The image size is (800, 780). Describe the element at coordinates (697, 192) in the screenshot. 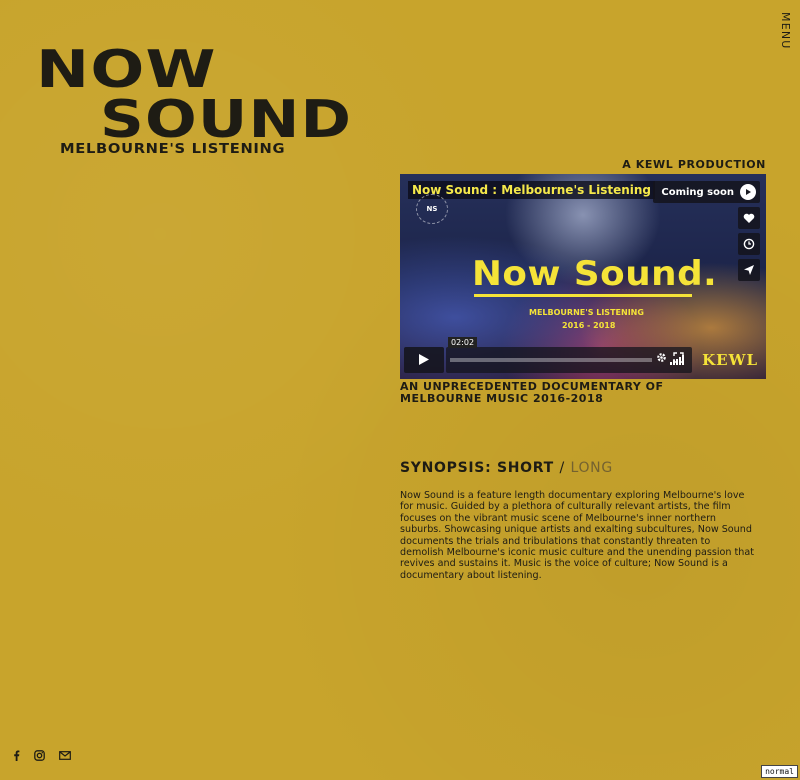

I see `coming-soon-label: Coming soon` at that location.